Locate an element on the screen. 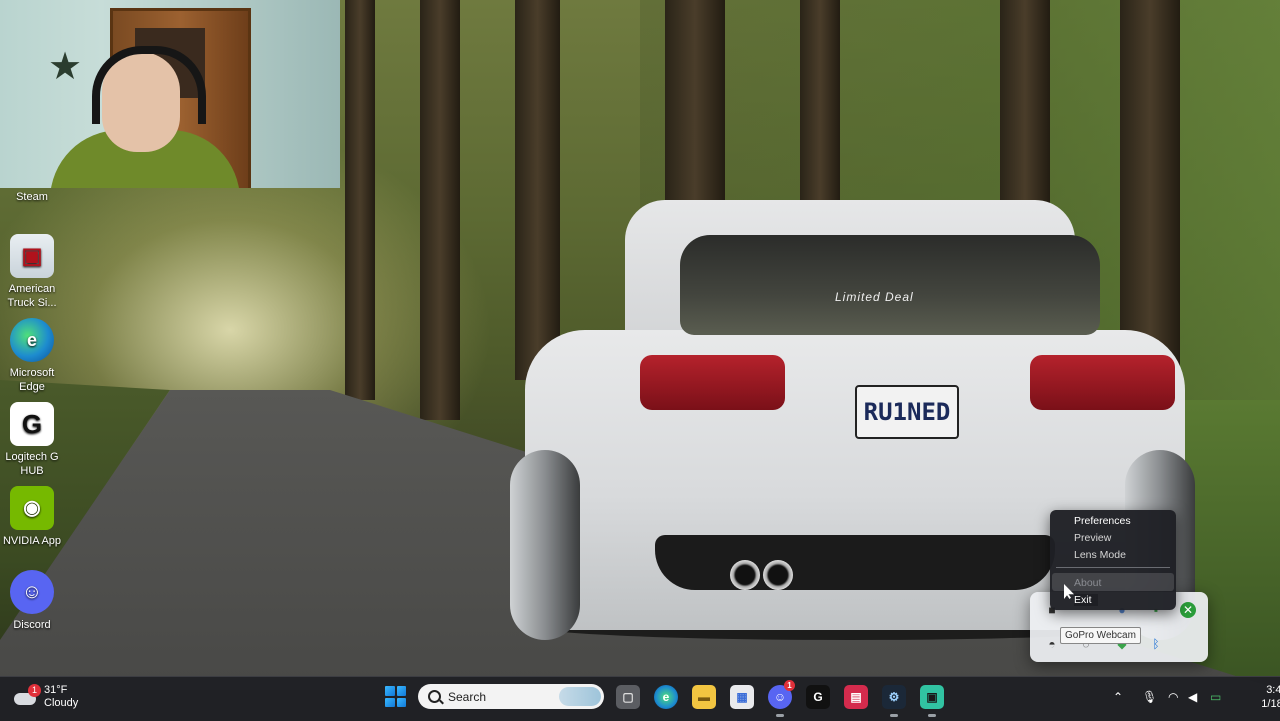 The height and width of the screenshot is (721, 1280). logitech-ghub-taskbar-icon: G is located at coordinates (818, 697).